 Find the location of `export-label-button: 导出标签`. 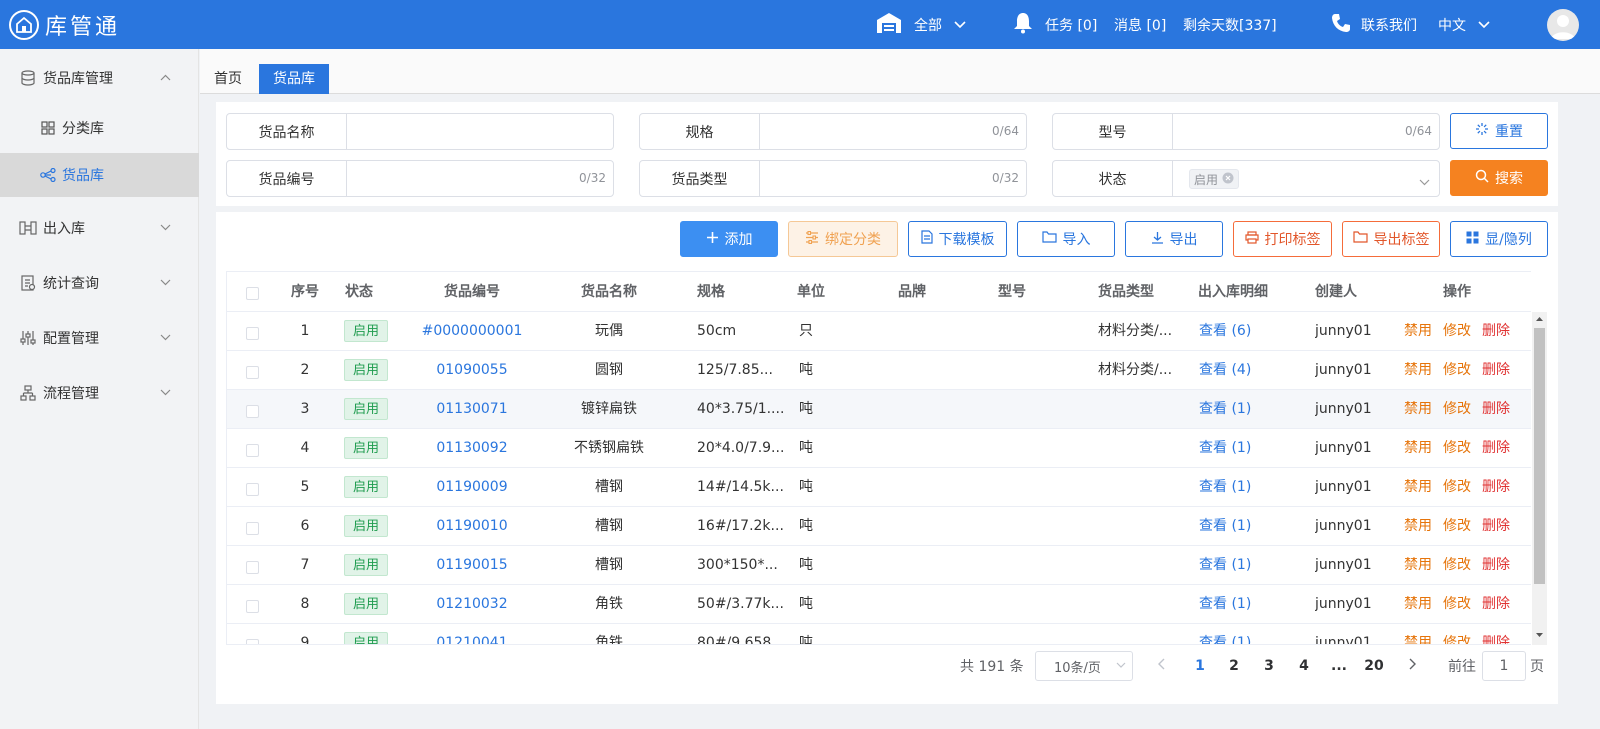

export-label-button: 导出标签 is located at coordinates (1391, 239).